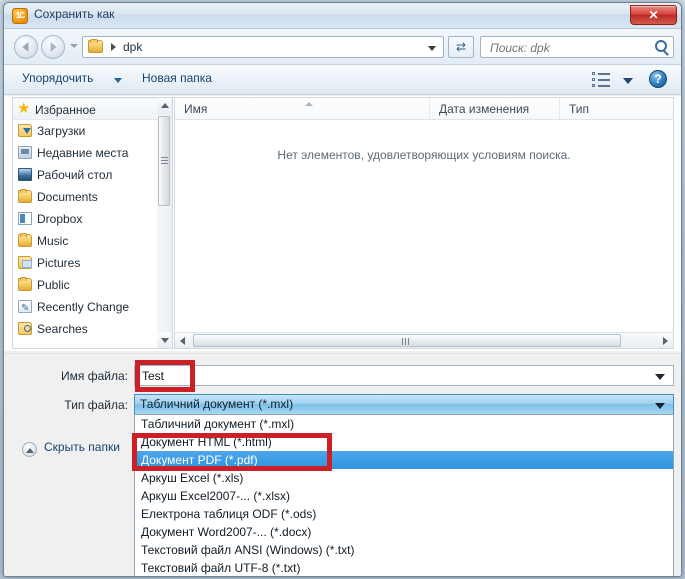 The height and width of the screenshot is (579, 685). I want to click on organize-chevron-down-icon, so click(118, 80).